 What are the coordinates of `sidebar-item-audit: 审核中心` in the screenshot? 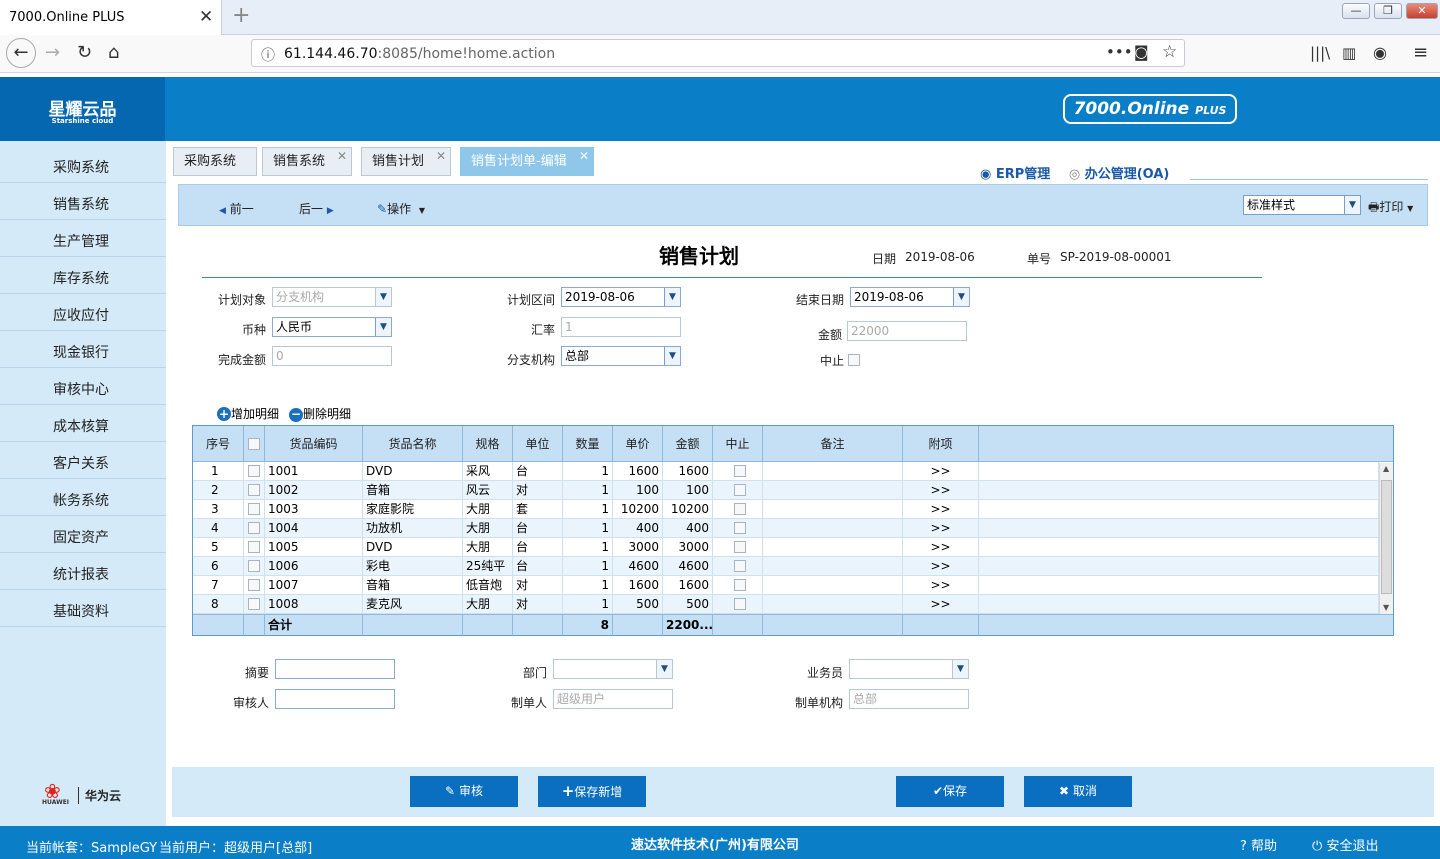 It's located at (83, 386).